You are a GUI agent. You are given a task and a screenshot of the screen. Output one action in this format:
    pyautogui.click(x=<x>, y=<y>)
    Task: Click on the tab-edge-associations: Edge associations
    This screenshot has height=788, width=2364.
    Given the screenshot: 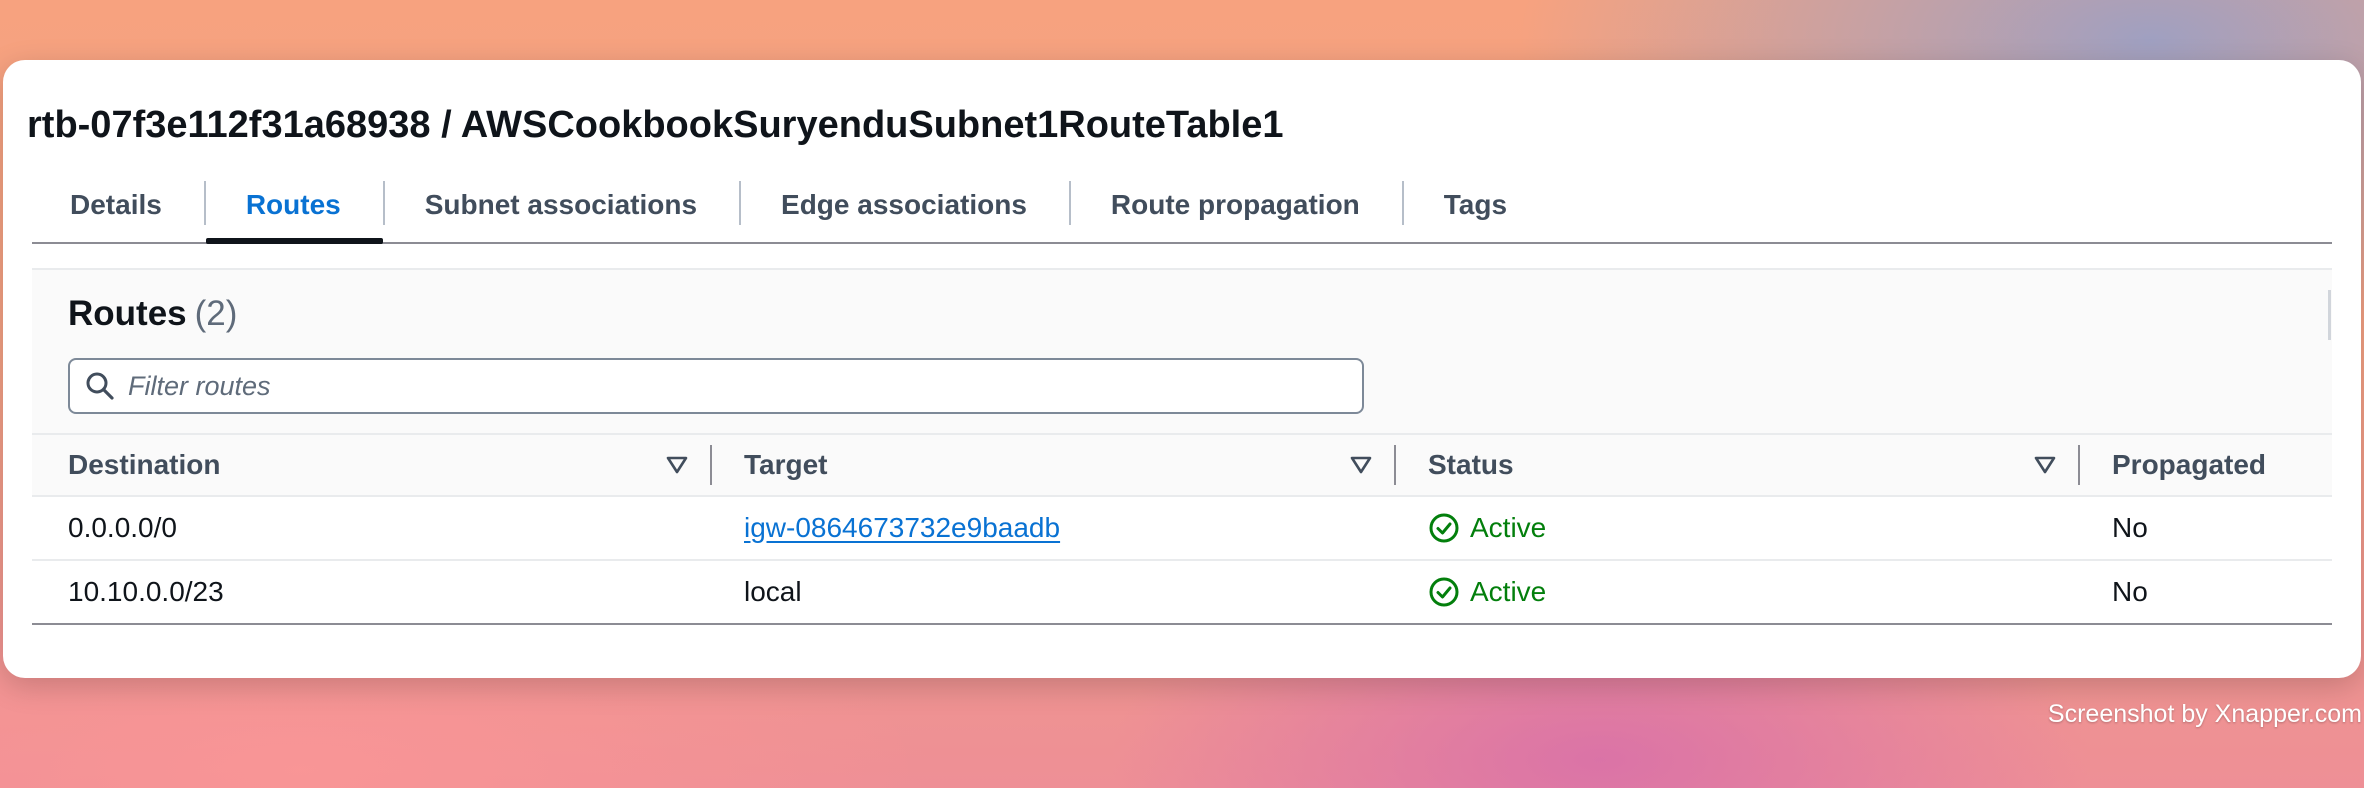 What is the action you would take?
    pyautogui.click(x=904, y=205)
    